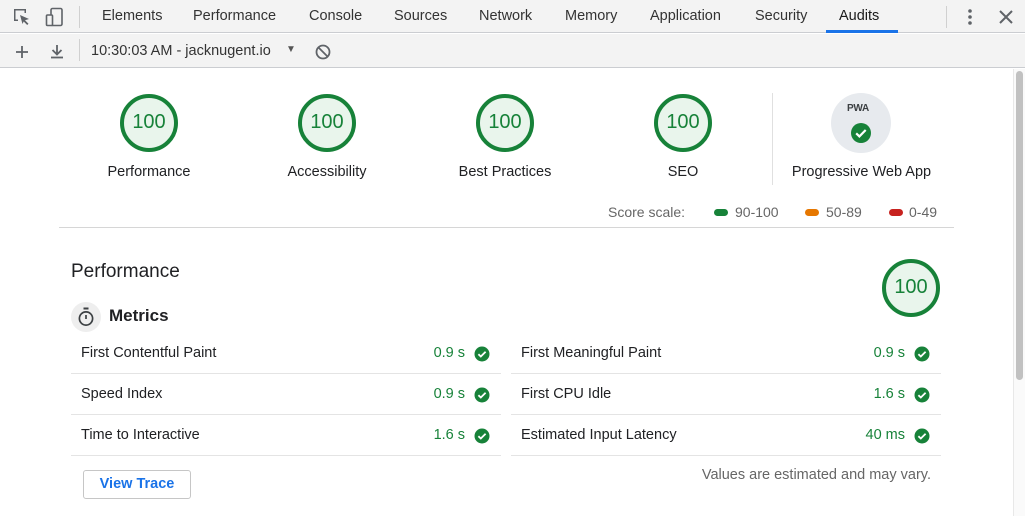 The width and height of the screenshot is (1025, 516). I want to click on gauge-label: SEO, so click(683, 172).